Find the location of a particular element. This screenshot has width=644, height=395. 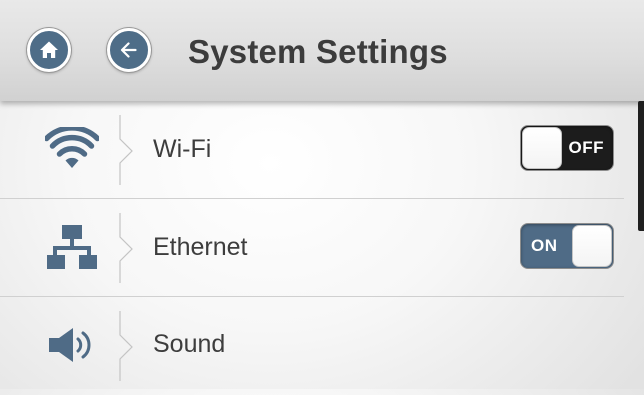

arrow-left-icon is located at coordinates (128, 50).